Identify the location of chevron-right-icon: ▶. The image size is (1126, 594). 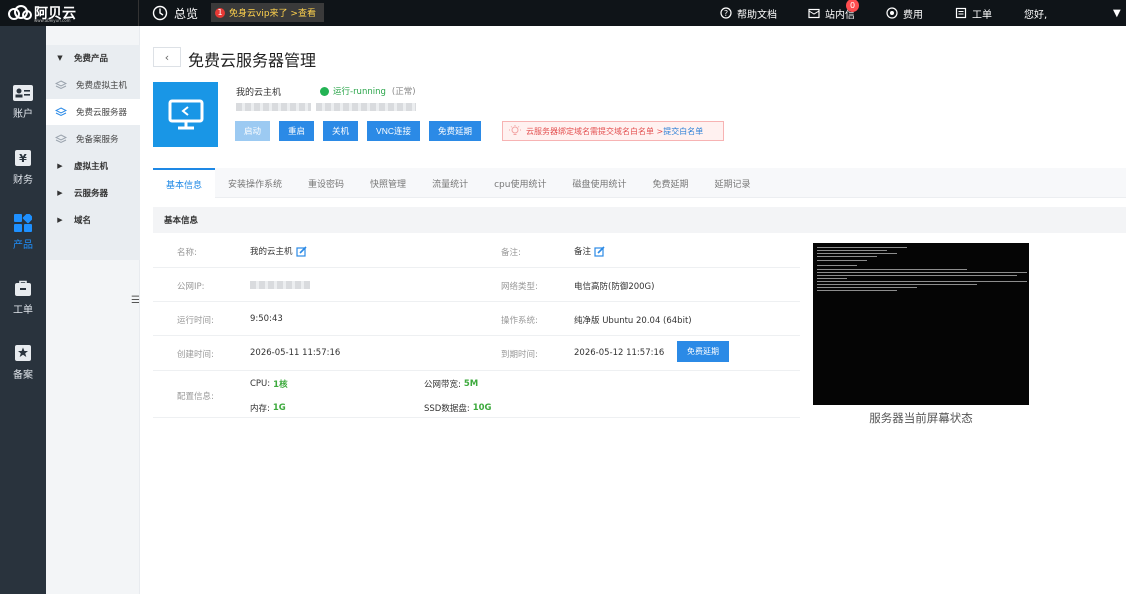
(60, 166).